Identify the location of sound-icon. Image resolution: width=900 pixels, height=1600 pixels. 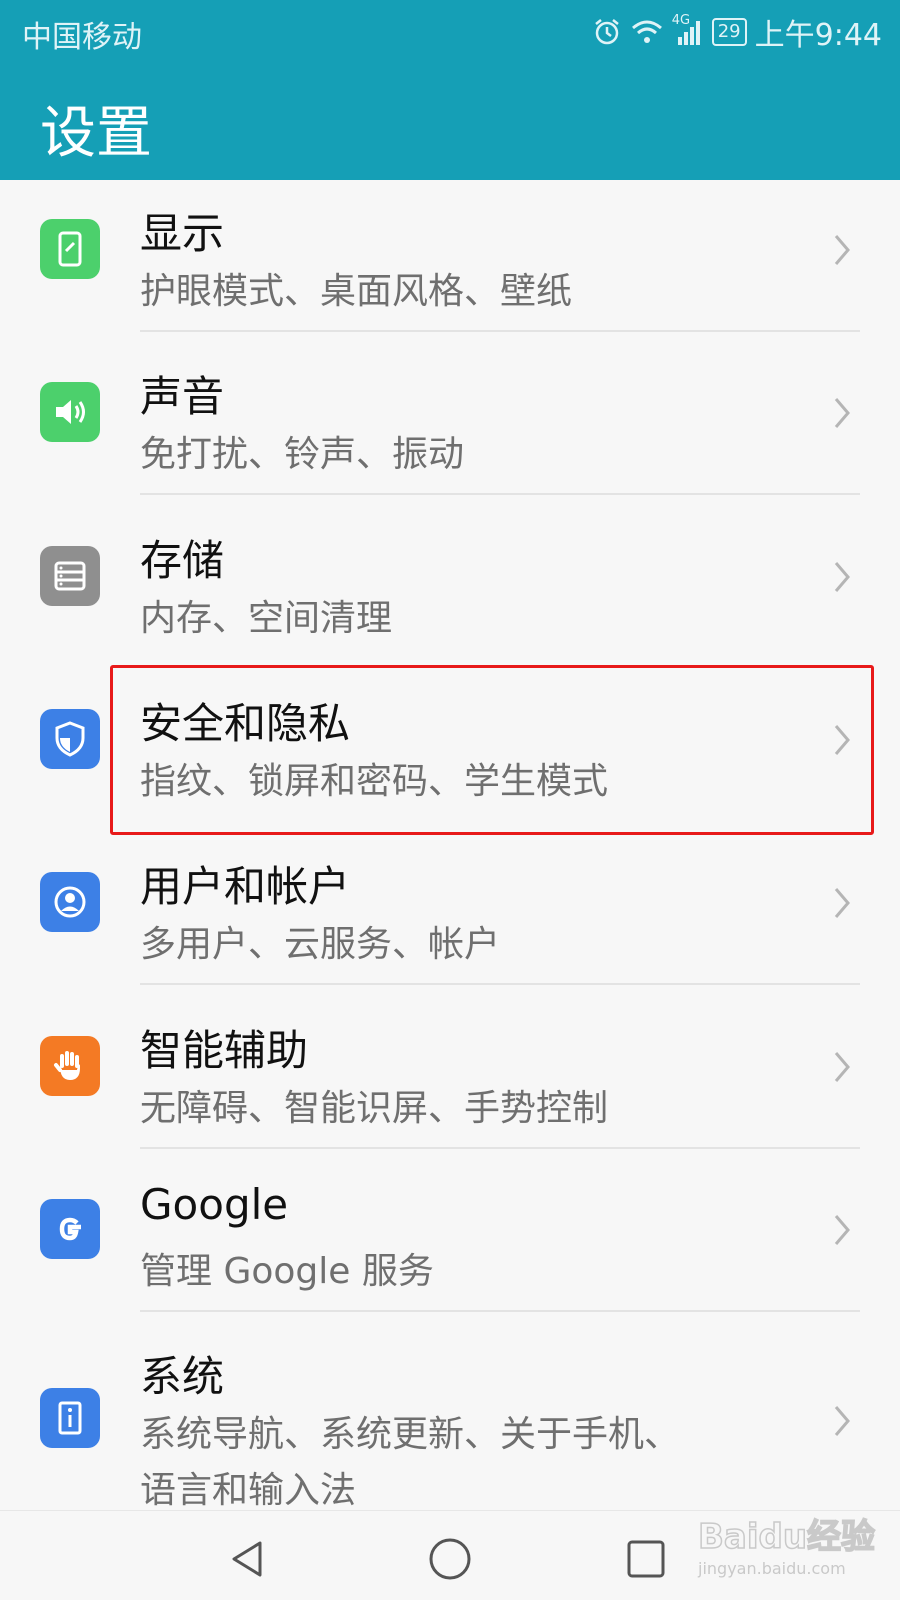
(70, 412).